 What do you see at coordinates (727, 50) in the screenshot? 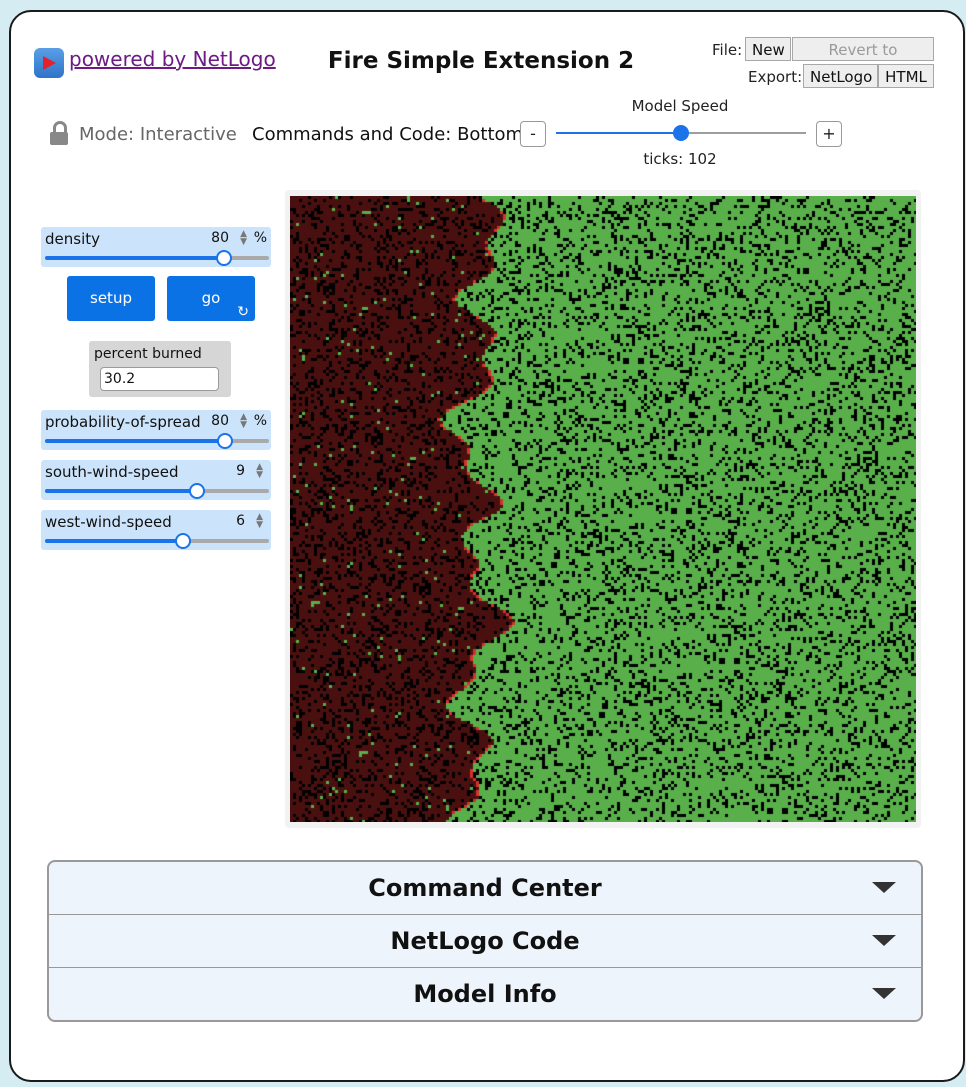
I see `file-label: File:` at bounding box center [727, 50].